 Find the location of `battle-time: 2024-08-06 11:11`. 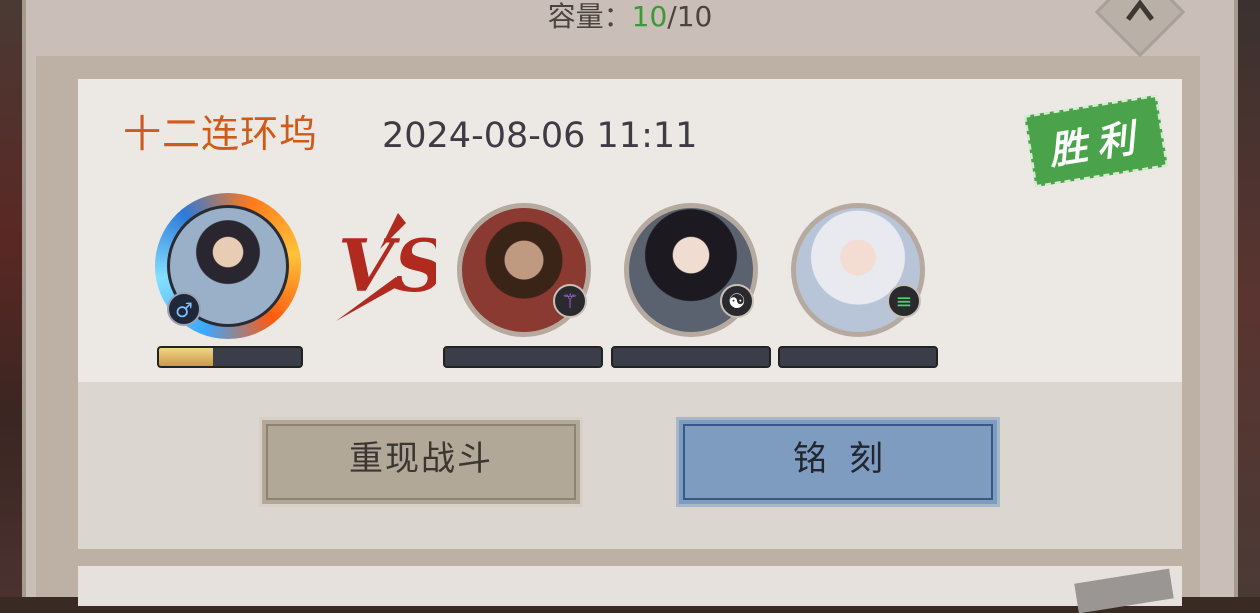

battle-time: 2024-08-06 11:11 is located at coordinates (540, 136).